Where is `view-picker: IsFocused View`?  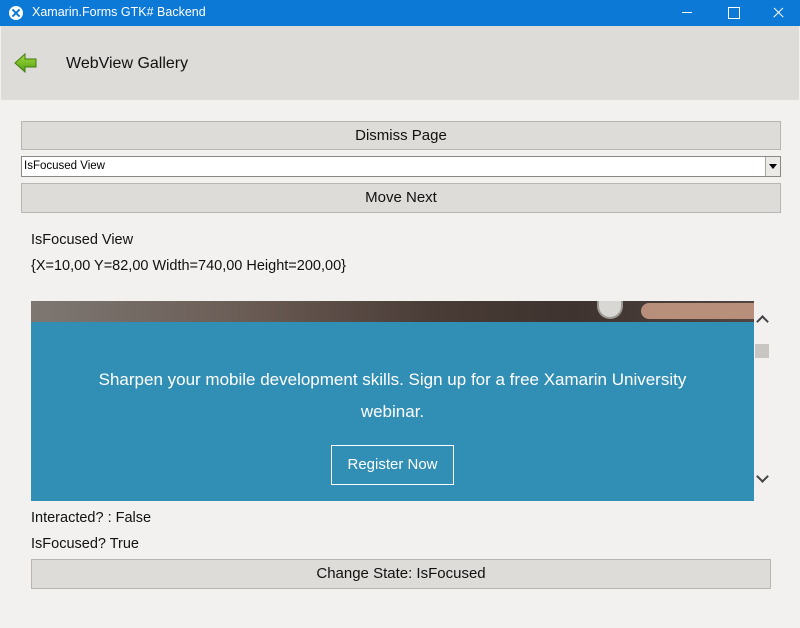
view-picker: IsFocused View is located at coordinates (401, 166).